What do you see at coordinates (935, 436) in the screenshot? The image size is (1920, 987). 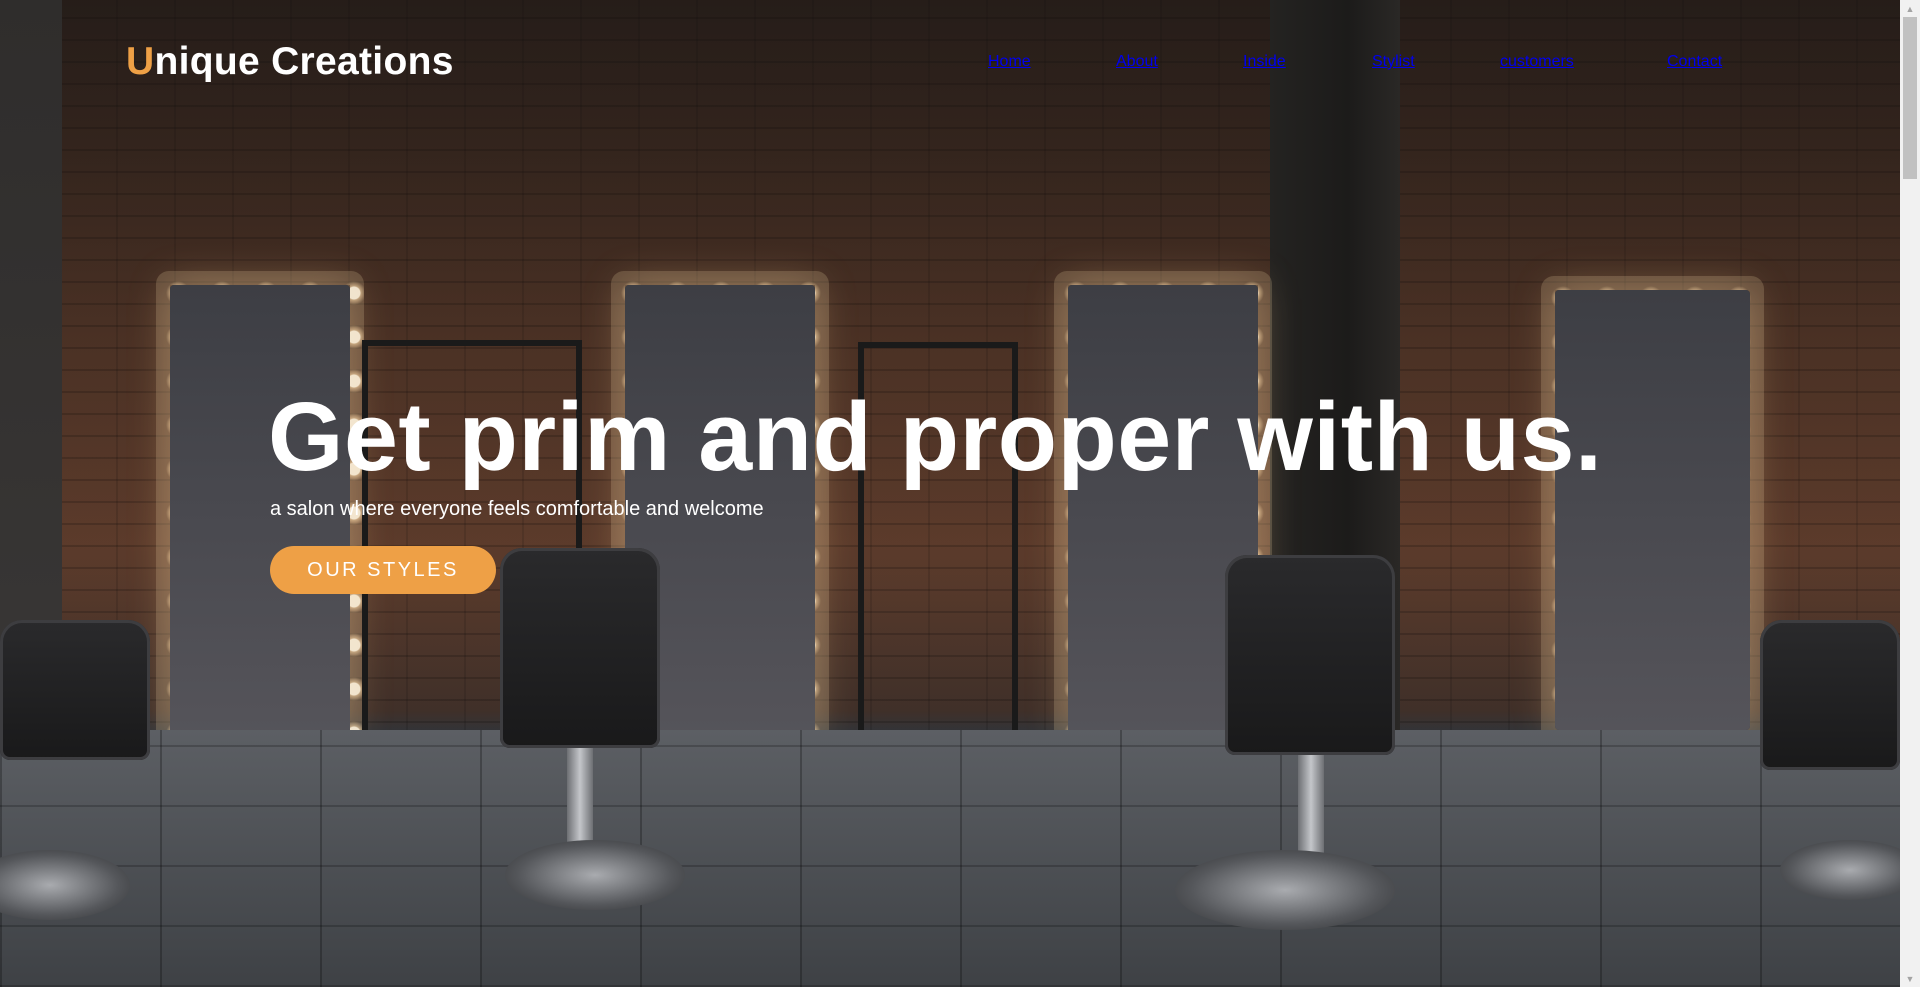 I see `hero-headline: Get prim and proper with us.` at bounding box center [935, 436].